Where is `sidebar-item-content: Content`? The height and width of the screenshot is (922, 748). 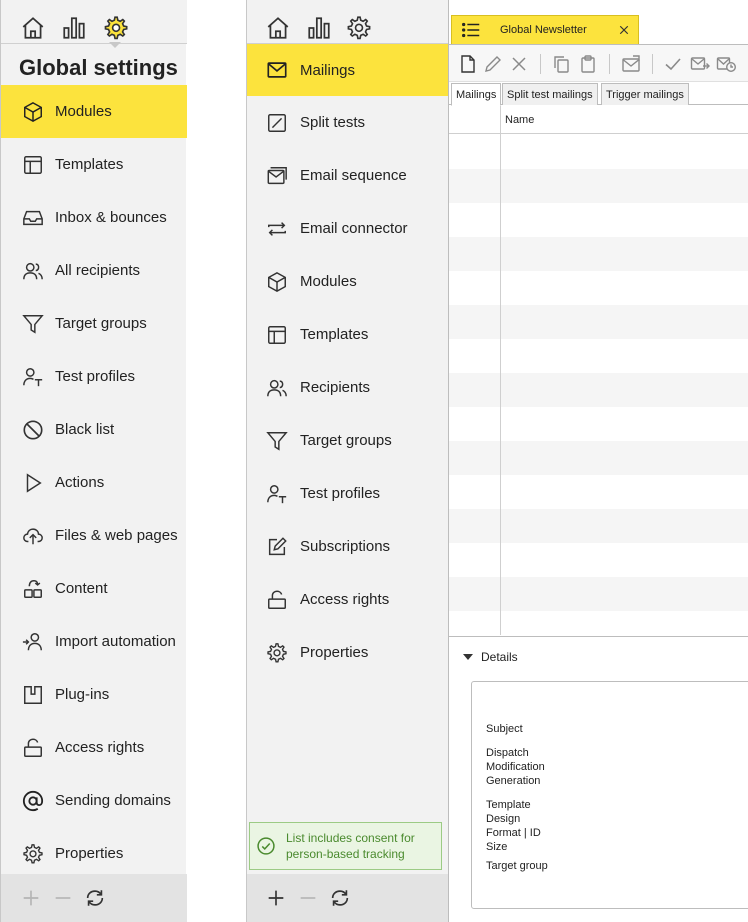
sidebar-item-content: Content is located at coordinates (94, 588).